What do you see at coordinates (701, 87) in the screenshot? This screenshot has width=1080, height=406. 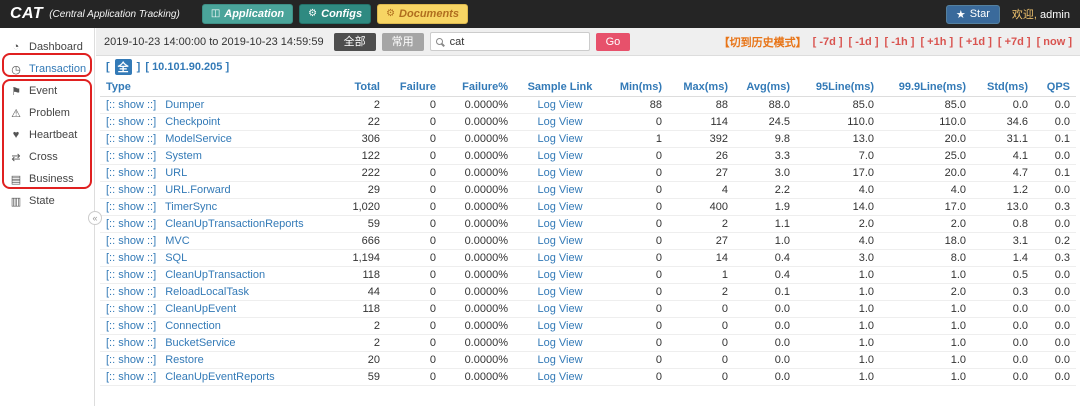 I see `header-max: Max(ms)` at bounding box center [701, 87].